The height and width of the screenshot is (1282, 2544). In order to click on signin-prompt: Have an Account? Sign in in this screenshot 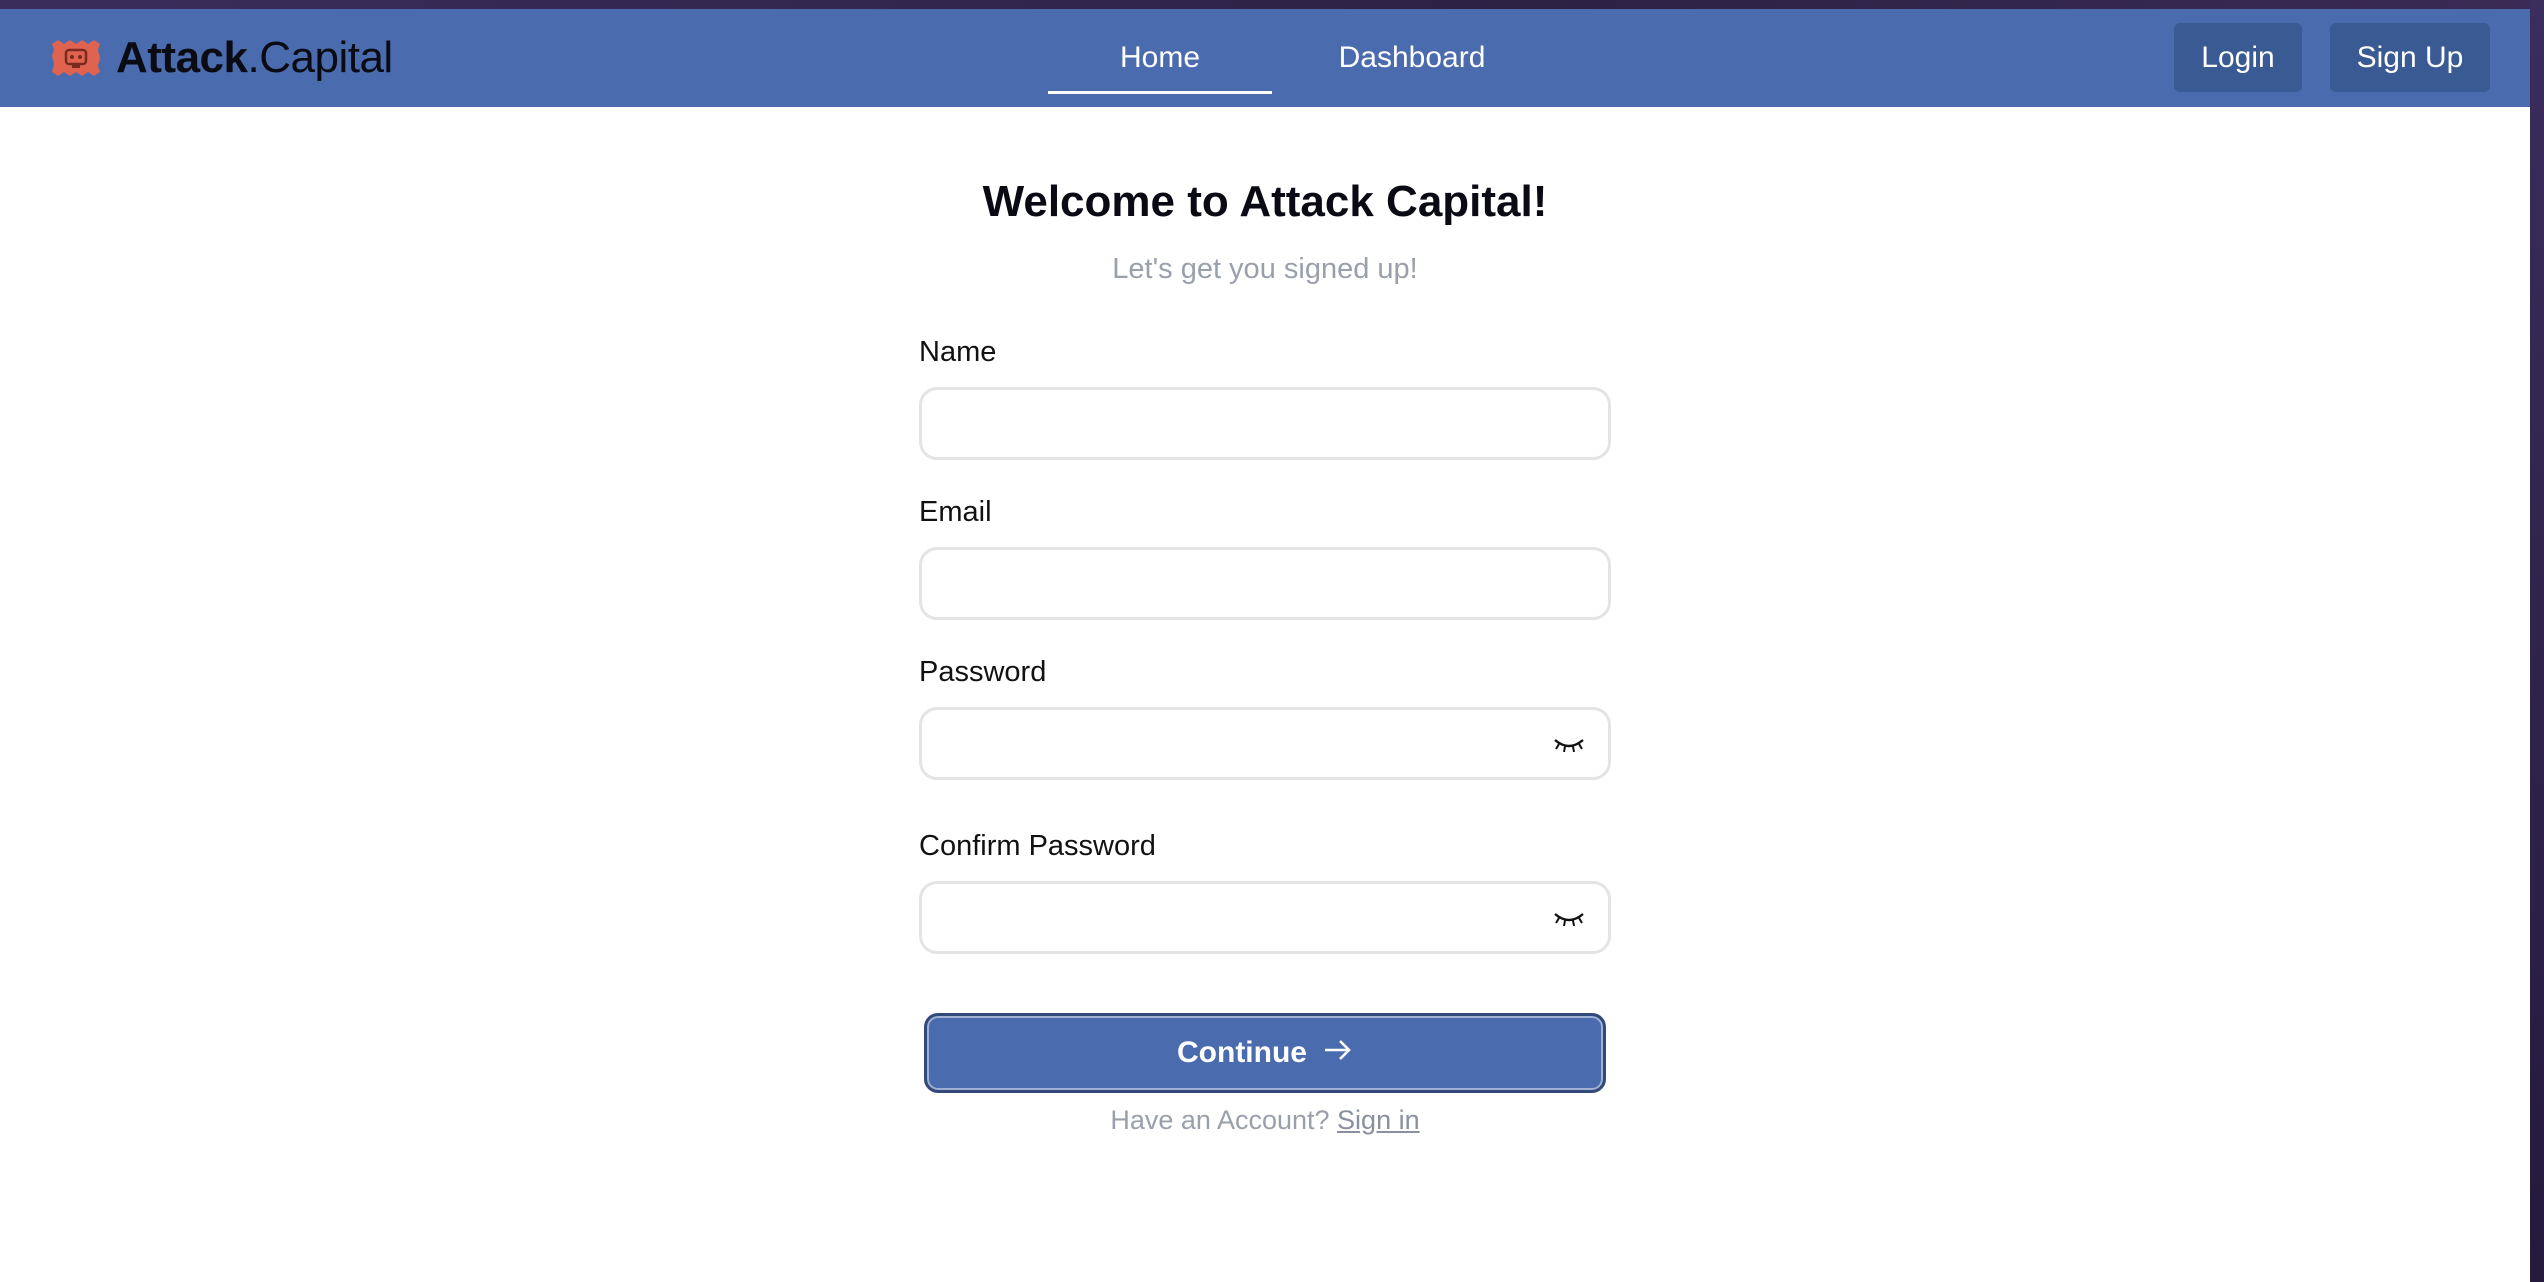, I will do `click(1265, 1120)`.